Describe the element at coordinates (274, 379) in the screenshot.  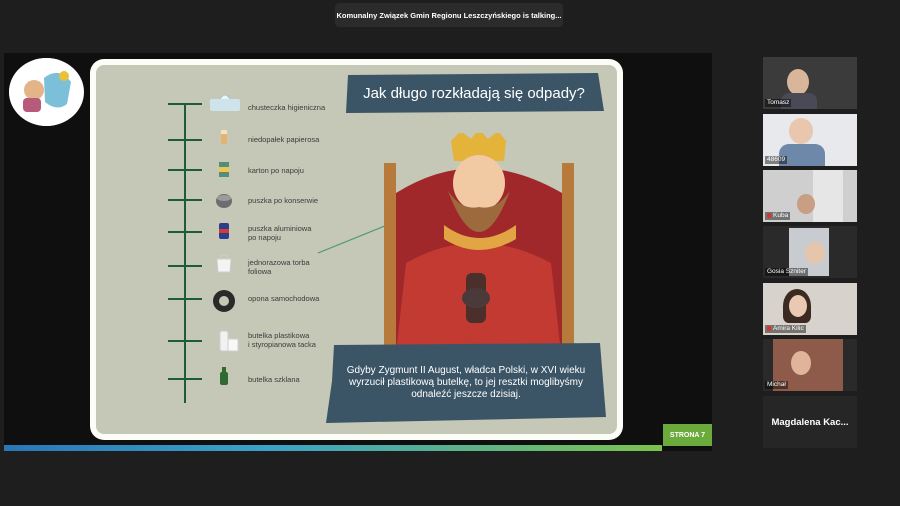
I see `item-label: butelka szklana` at that location.